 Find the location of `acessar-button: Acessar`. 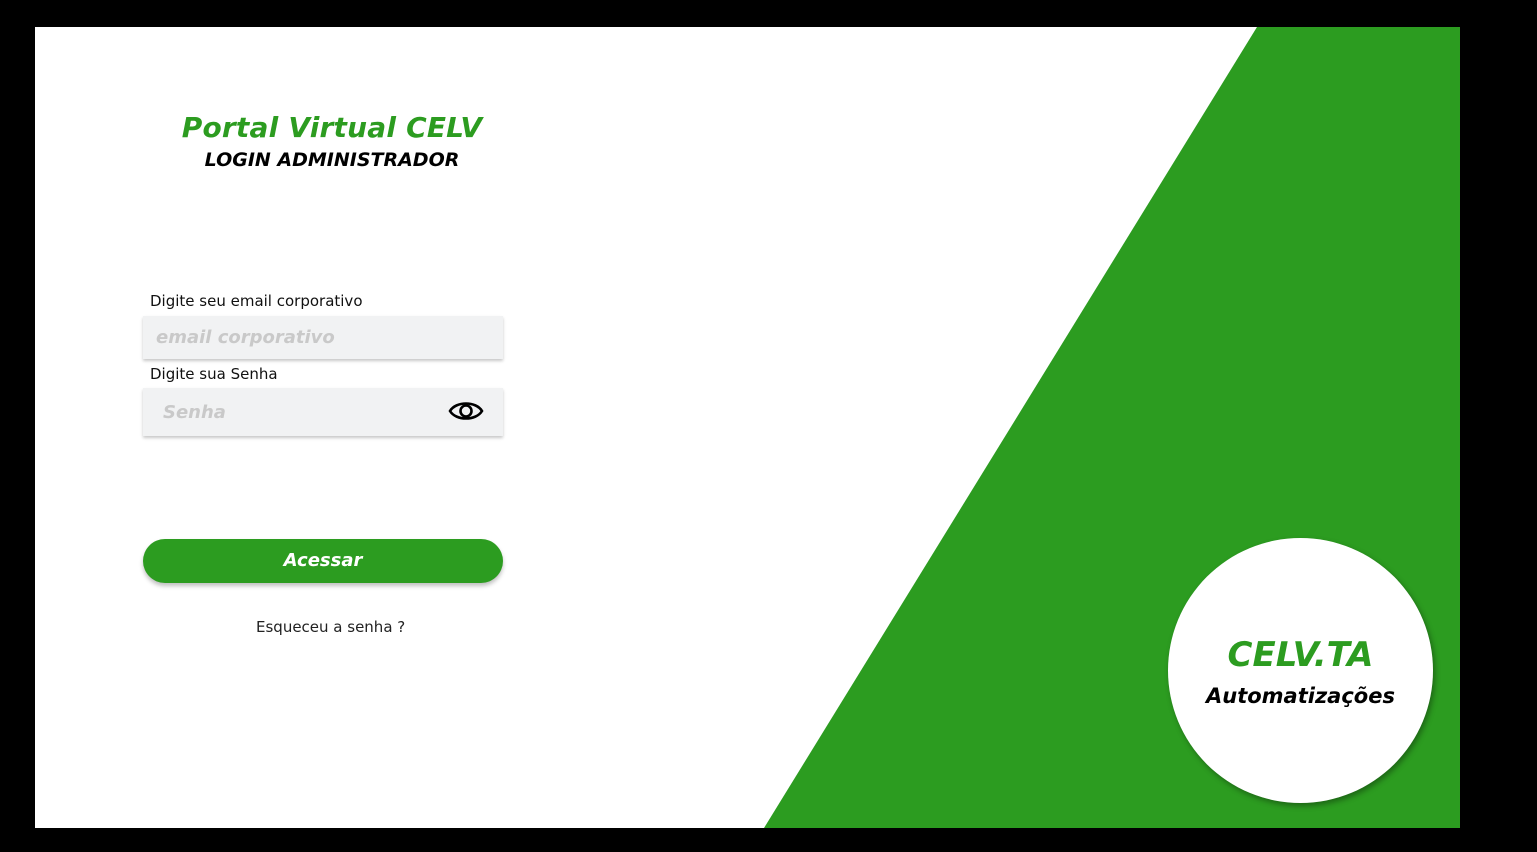

acessar-button: Acessar is located at coordinates (323, 561).